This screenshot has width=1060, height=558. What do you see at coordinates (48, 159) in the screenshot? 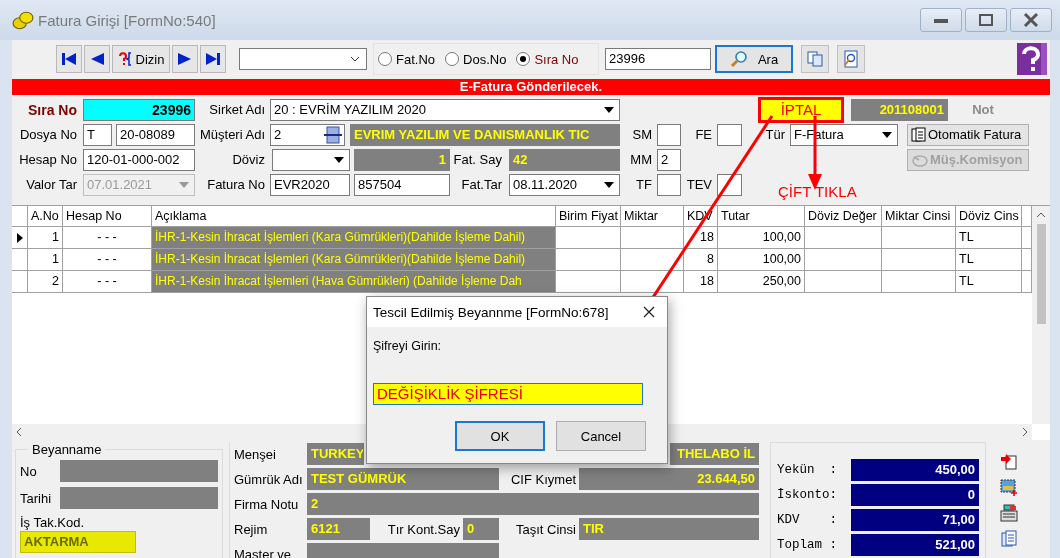
I see `field-label: Hesap No` at bounding box center [48, 159].